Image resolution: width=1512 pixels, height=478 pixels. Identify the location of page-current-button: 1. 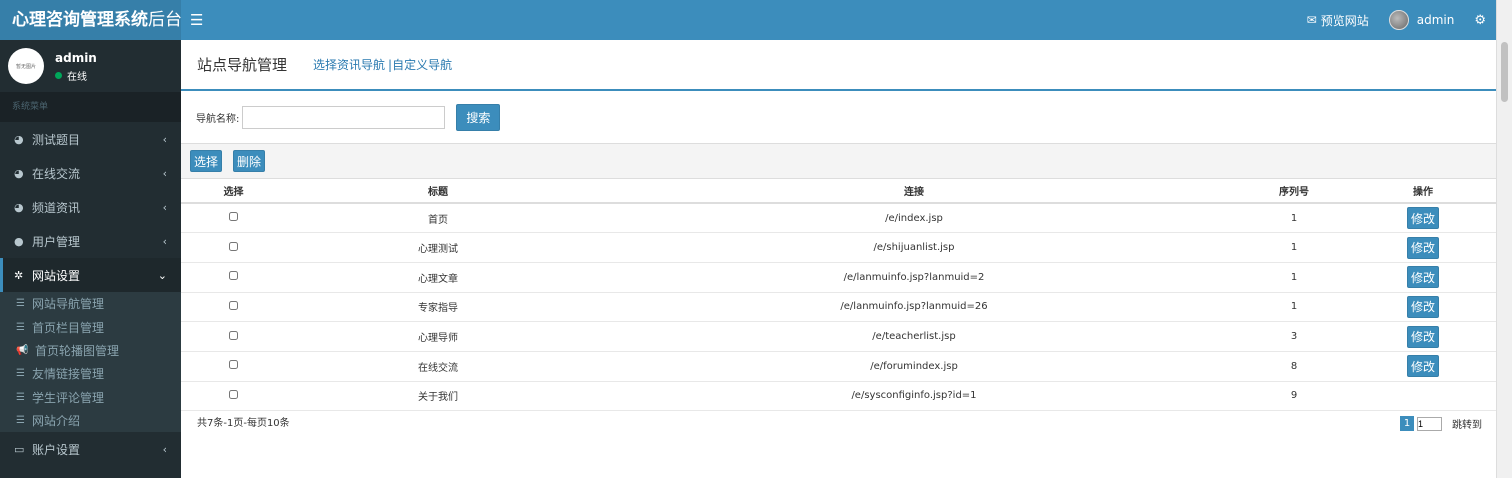
(1407, 423).